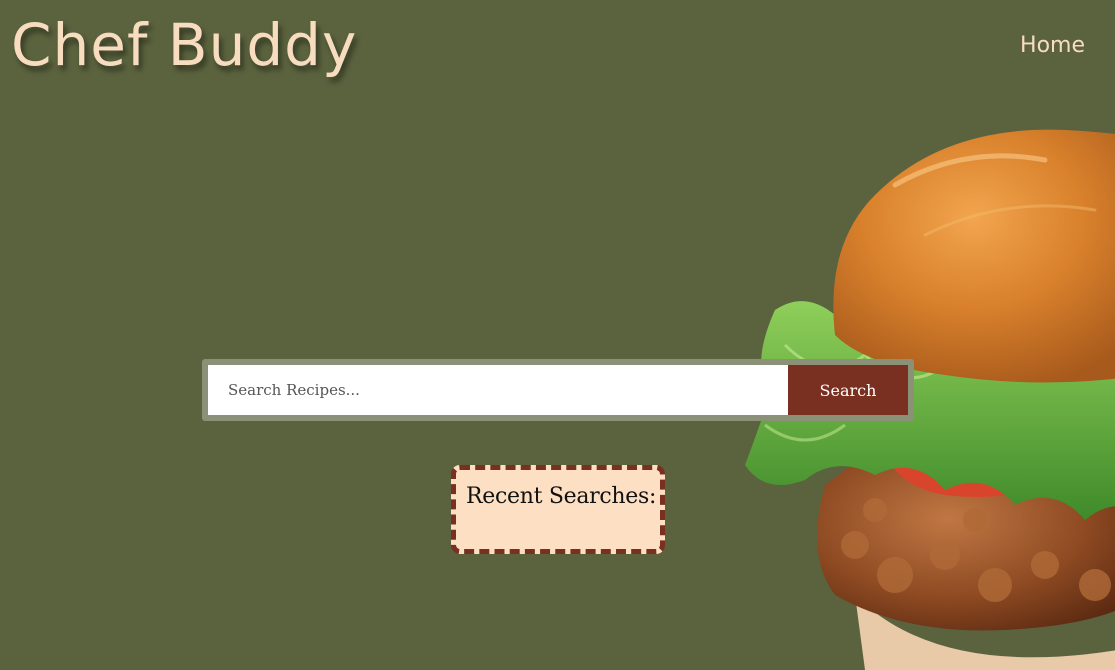  I want to click on site-logo-title: Chef Buddy, so click(184, 45).